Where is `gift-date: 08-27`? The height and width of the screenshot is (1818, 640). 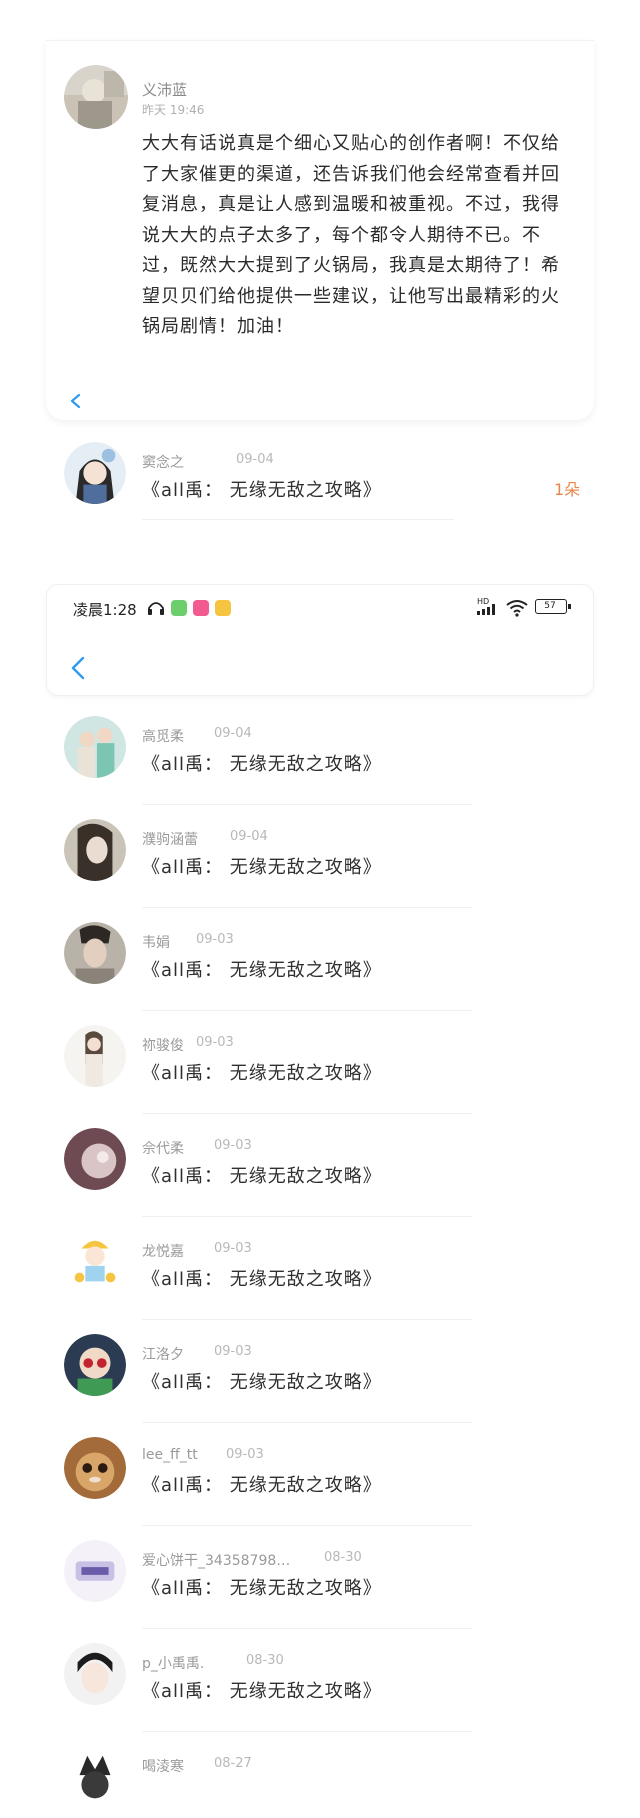 gift-date: 08-27 is located at coordinates (233, 1763).